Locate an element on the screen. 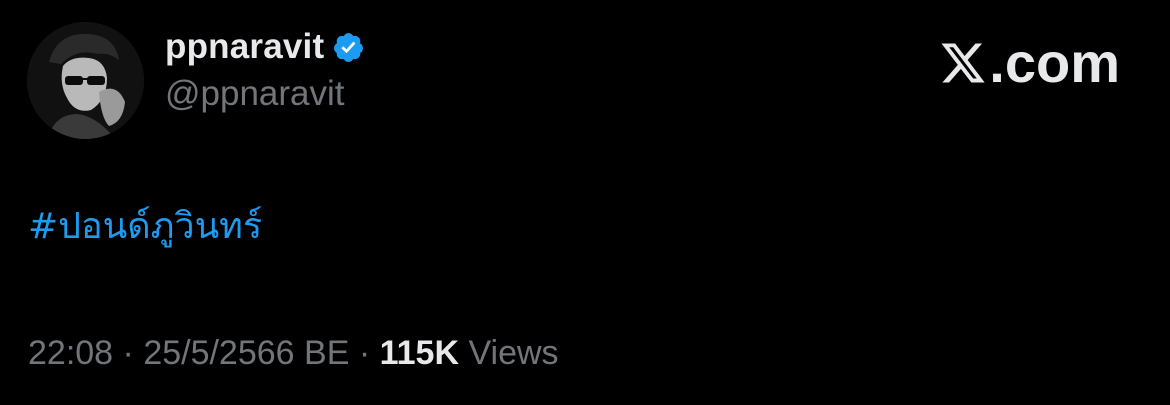 This screenshot has width=1170, height=405. tweet-time: 22:08 is located at coordinates (70, 353).